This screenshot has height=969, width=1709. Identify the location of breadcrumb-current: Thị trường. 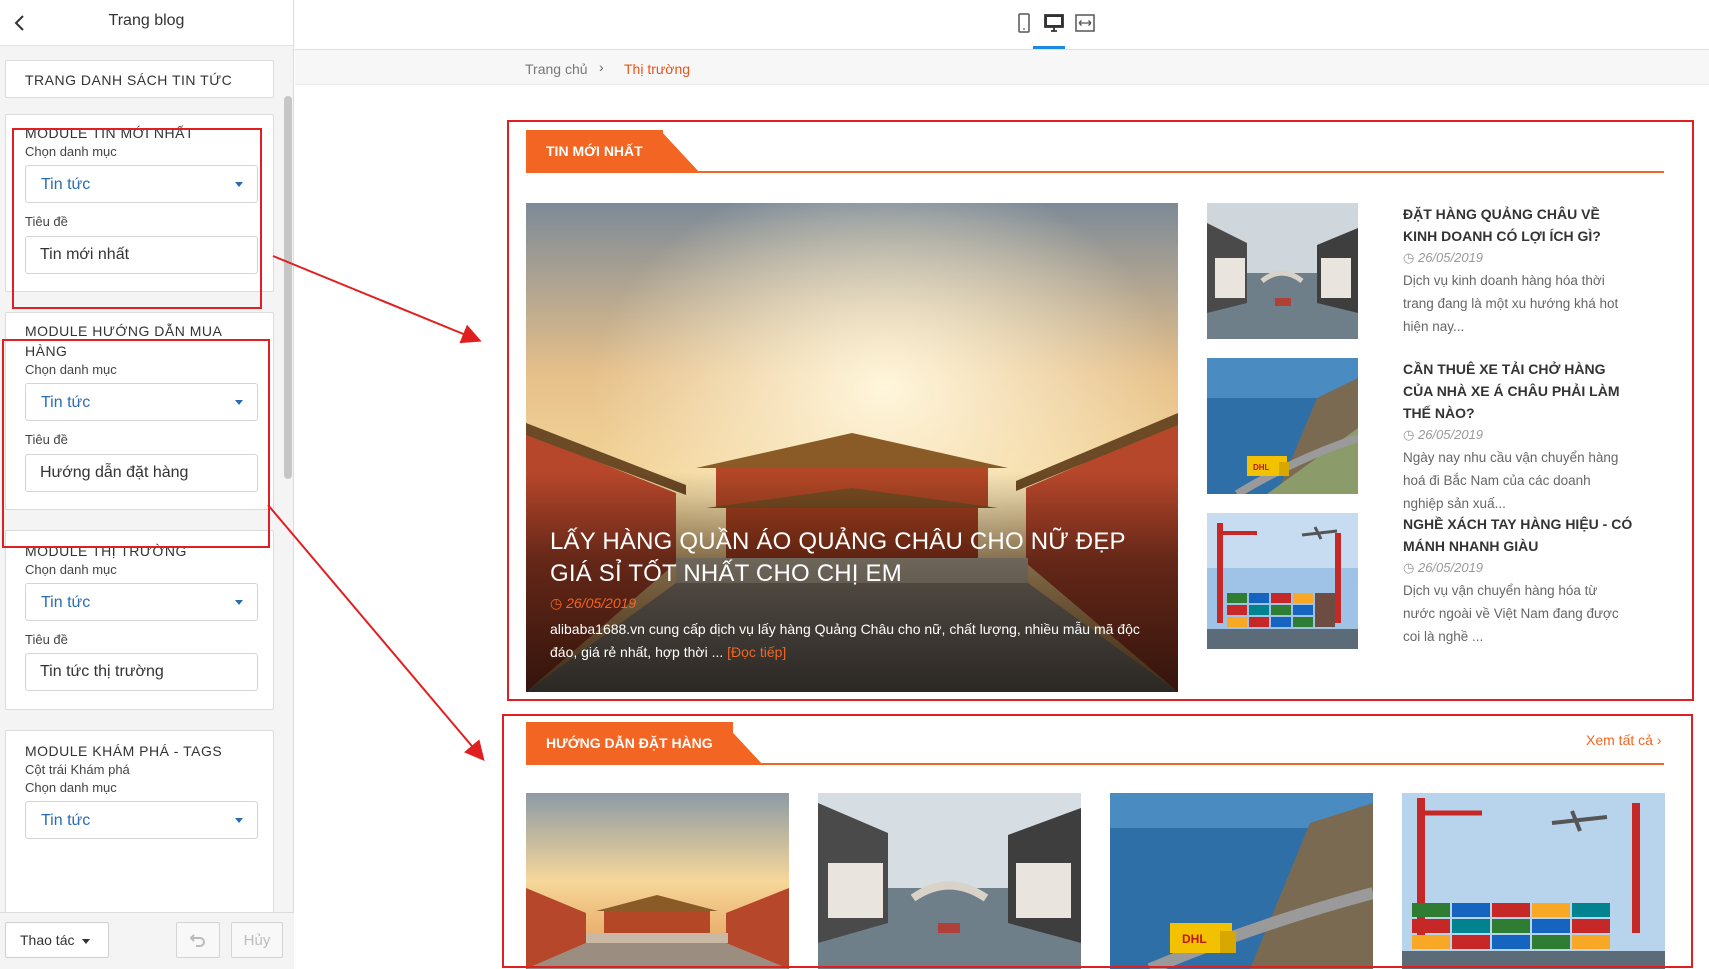
(657, 69).